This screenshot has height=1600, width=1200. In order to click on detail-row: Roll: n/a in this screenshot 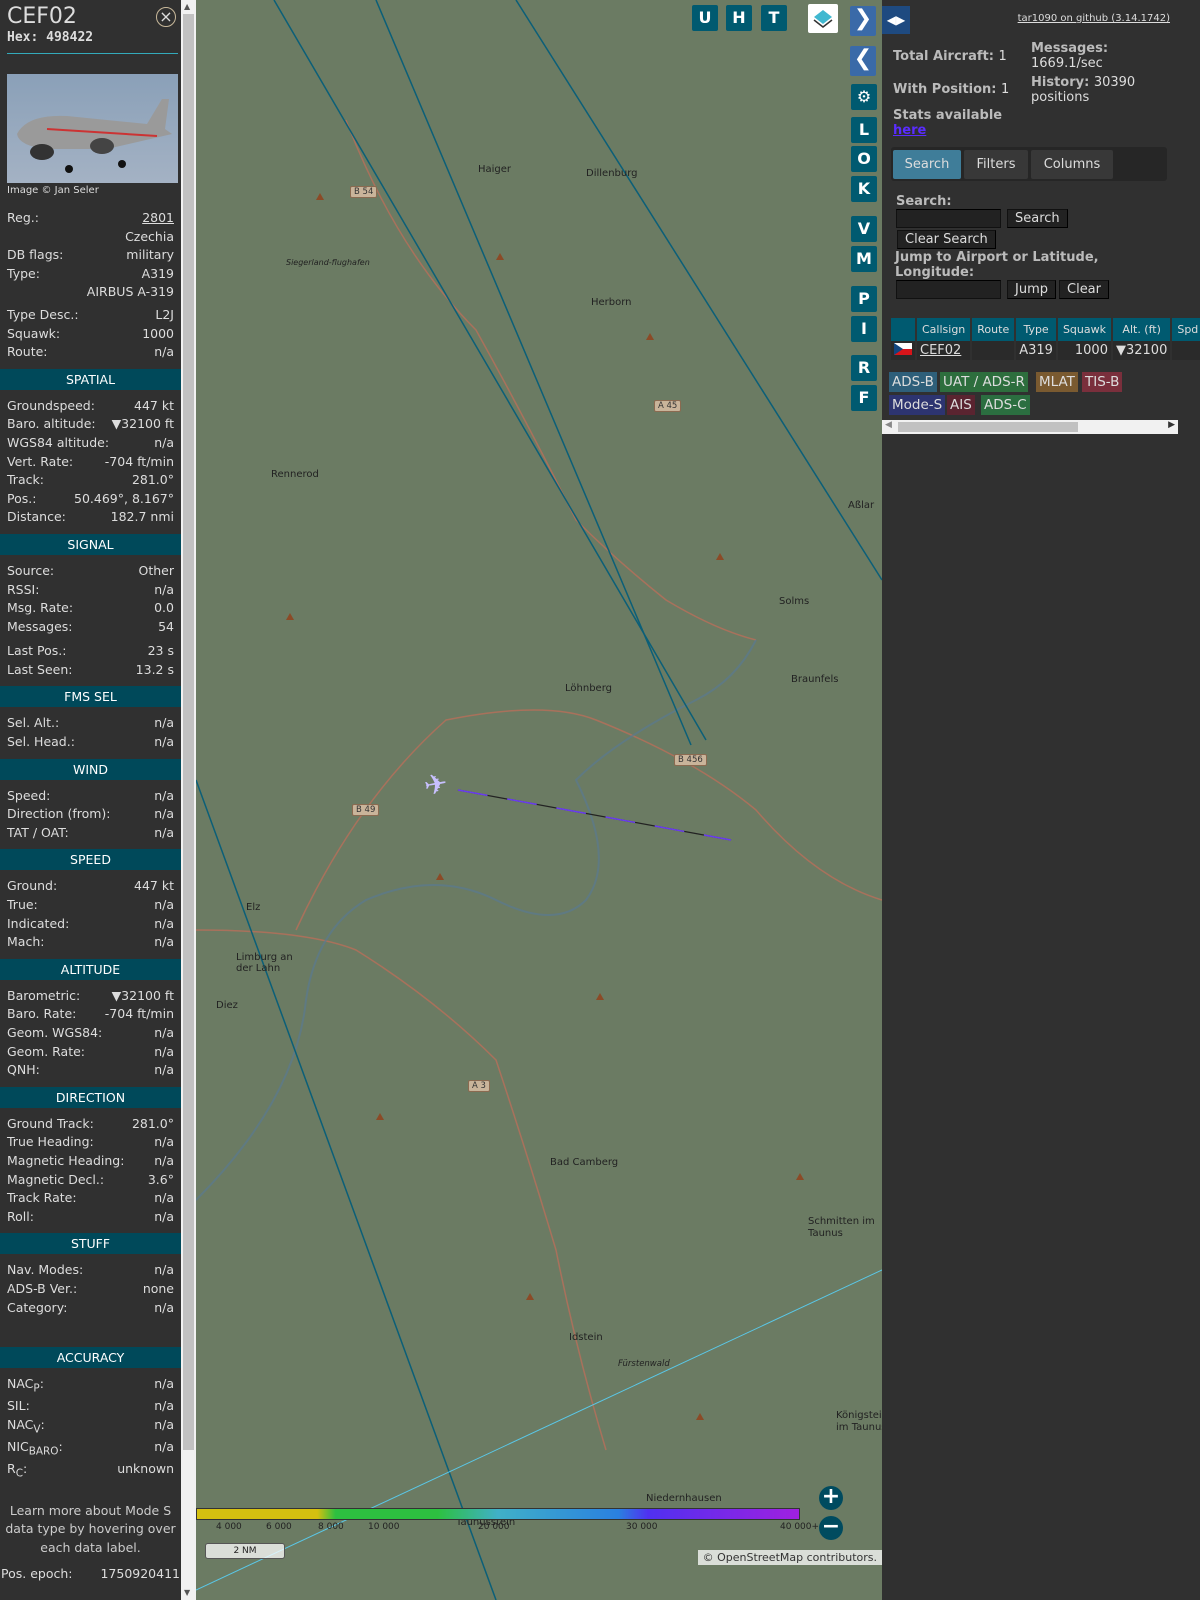, I will do `click(90, 1217)`.